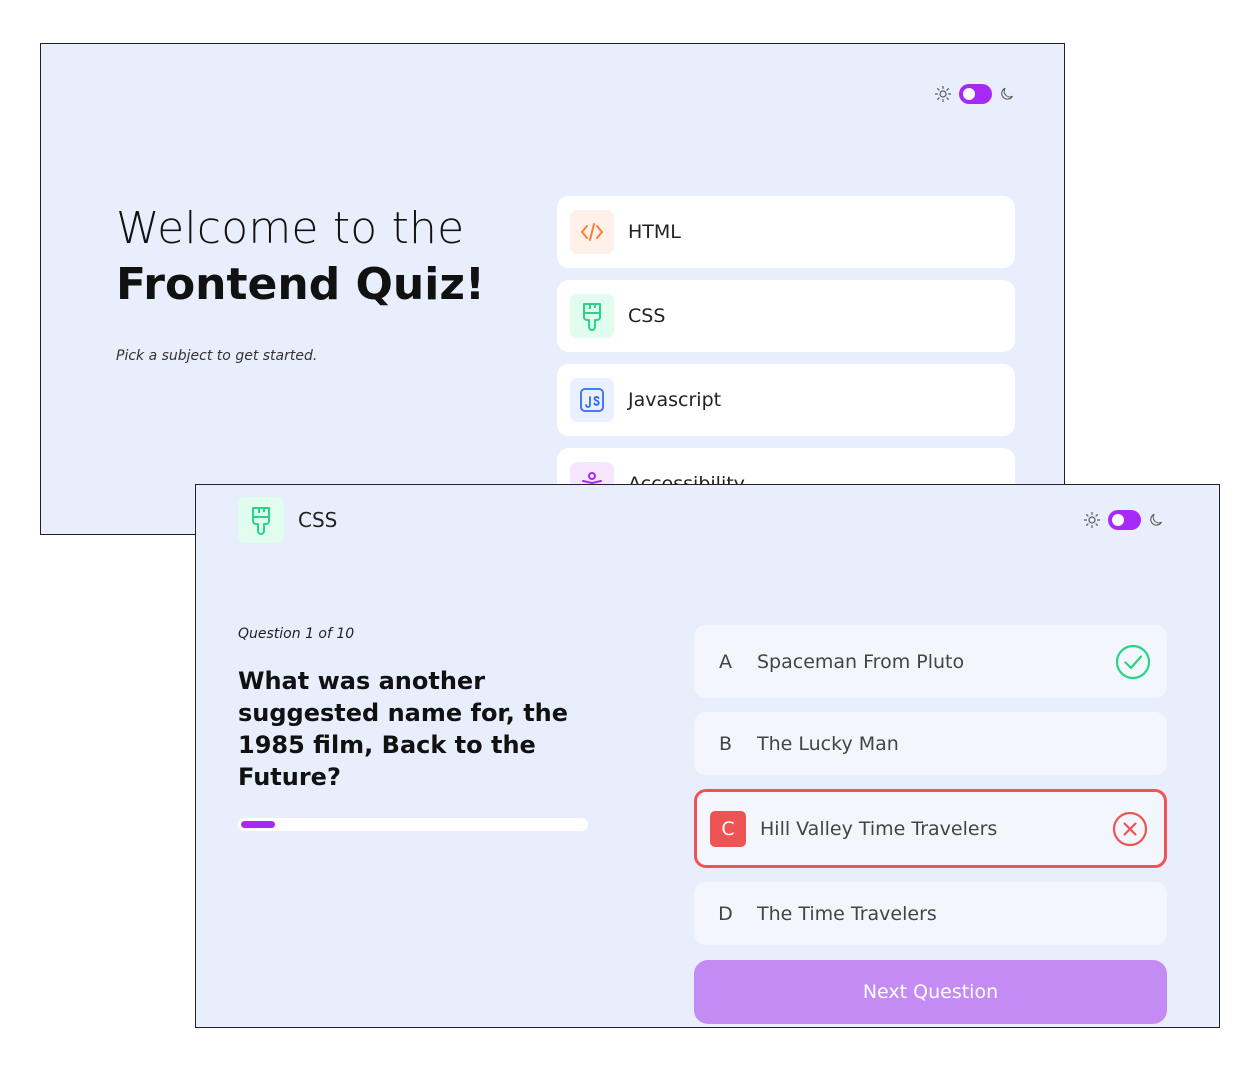 The image size is (1256, 1068). I want to click on answer-letter: A, so click(725, 661).